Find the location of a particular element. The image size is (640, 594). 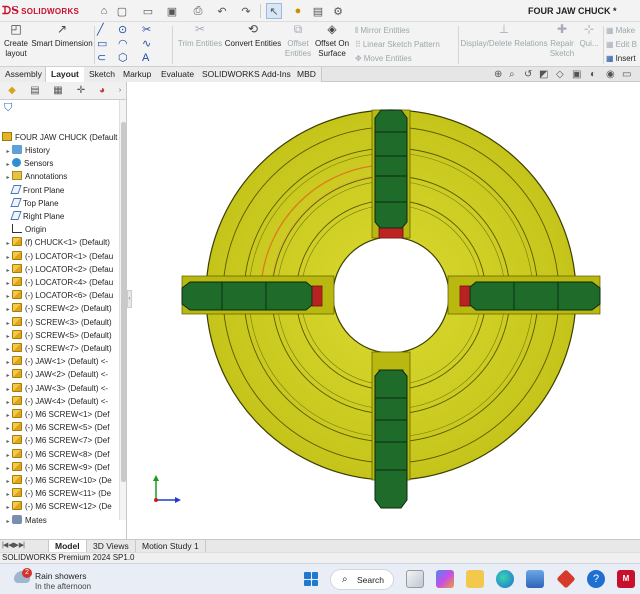

solidworks-taskbar-icon is located at coordinates (566, 579).